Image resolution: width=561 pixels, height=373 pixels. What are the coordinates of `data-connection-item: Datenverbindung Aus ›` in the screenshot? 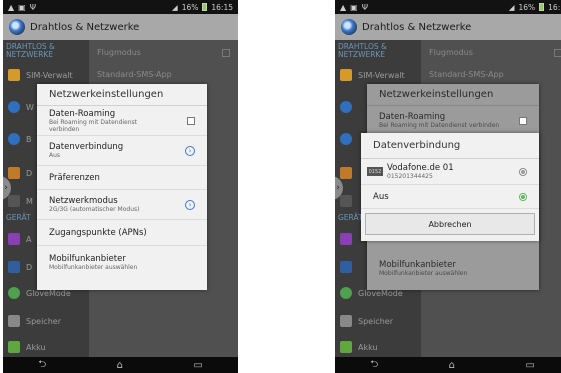 It's located at (122, 151).